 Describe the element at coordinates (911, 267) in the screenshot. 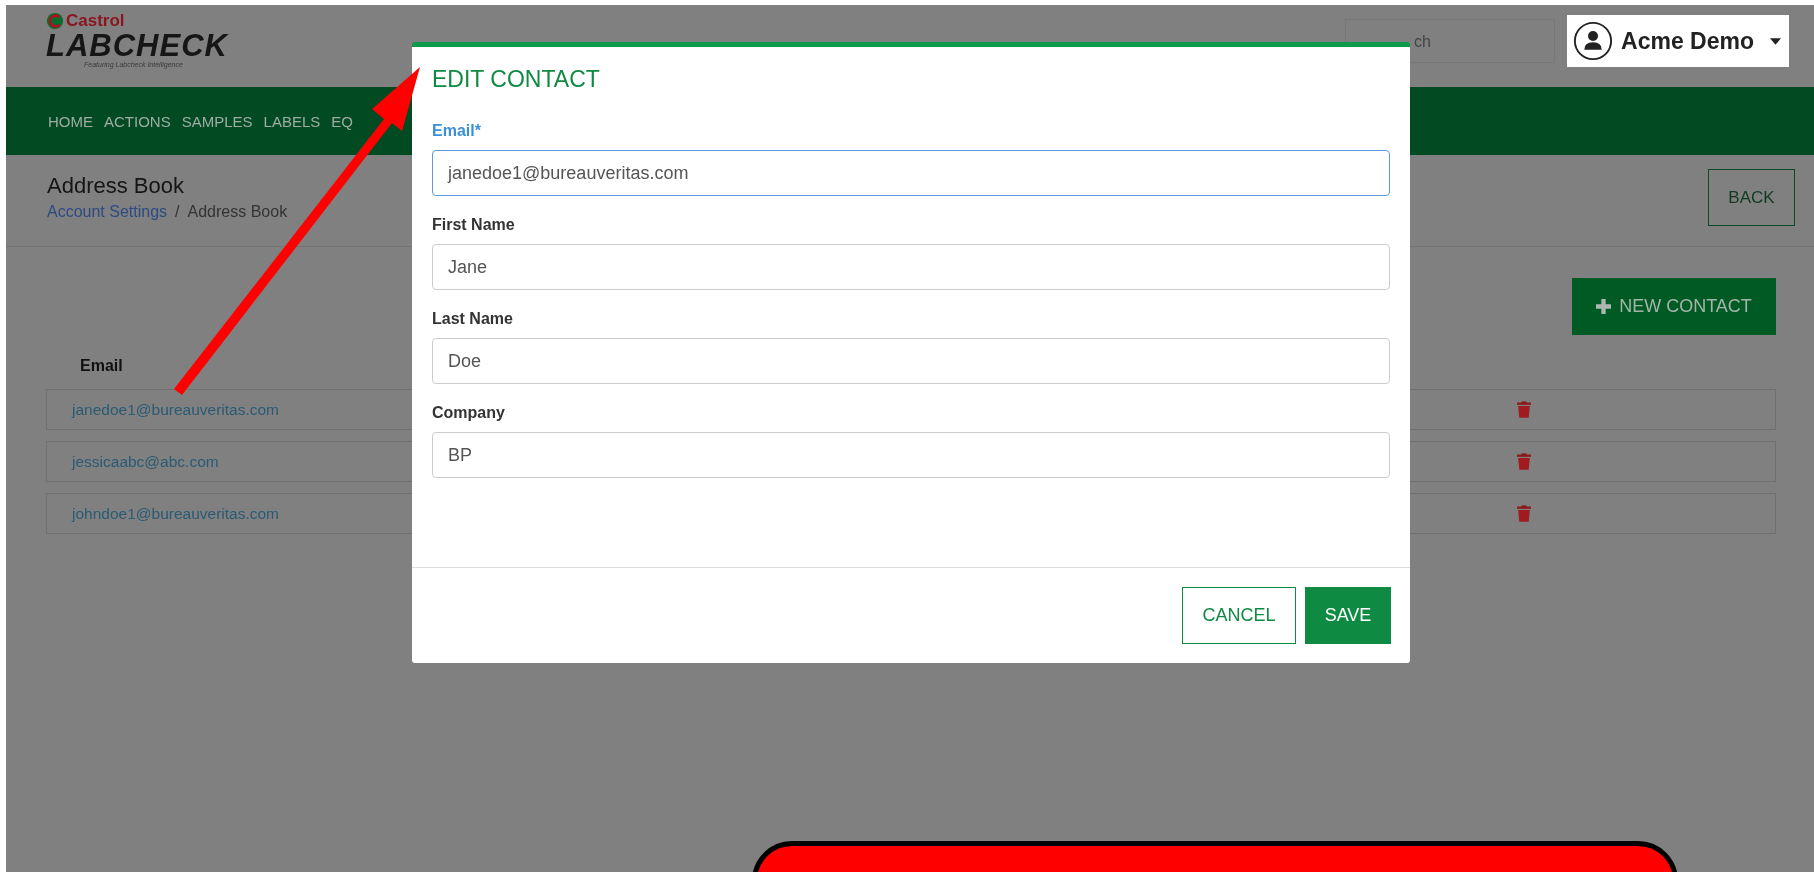

I see `input-field: Jane` at that location.